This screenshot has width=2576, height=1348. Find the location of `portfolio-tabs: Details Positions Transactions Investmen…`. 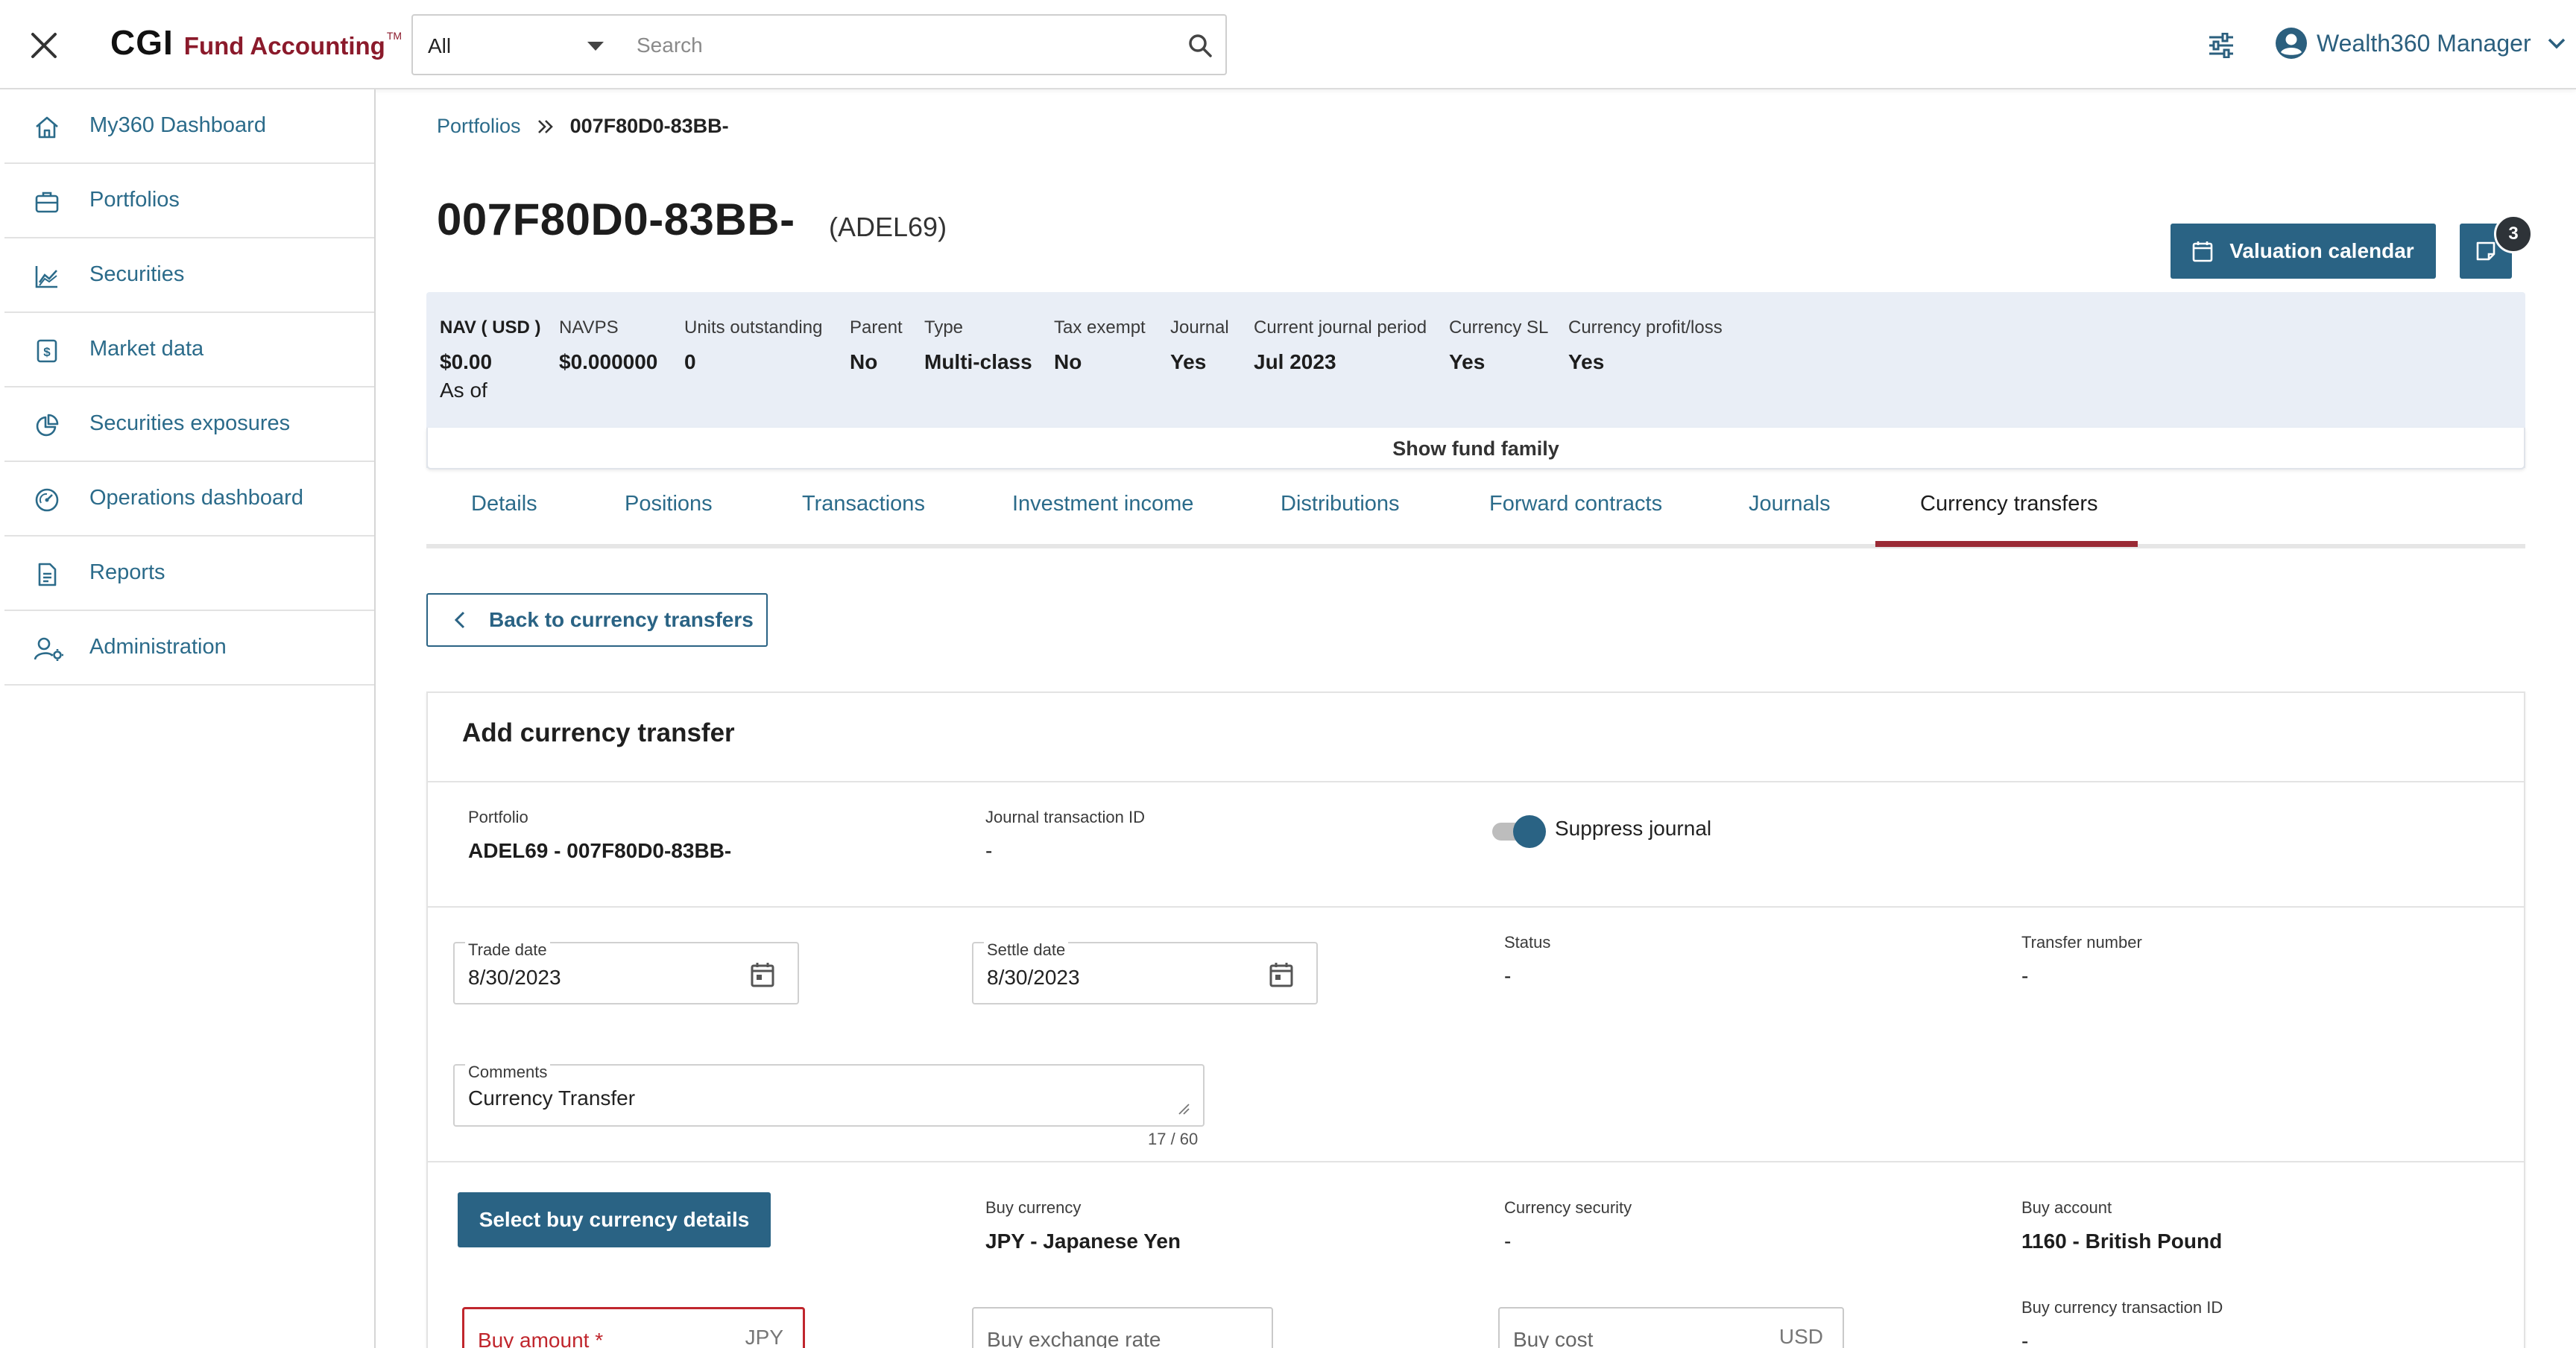

portfolio-tabs: Details Positions Transactions Investmen… is located at coordinates (1476, 515).